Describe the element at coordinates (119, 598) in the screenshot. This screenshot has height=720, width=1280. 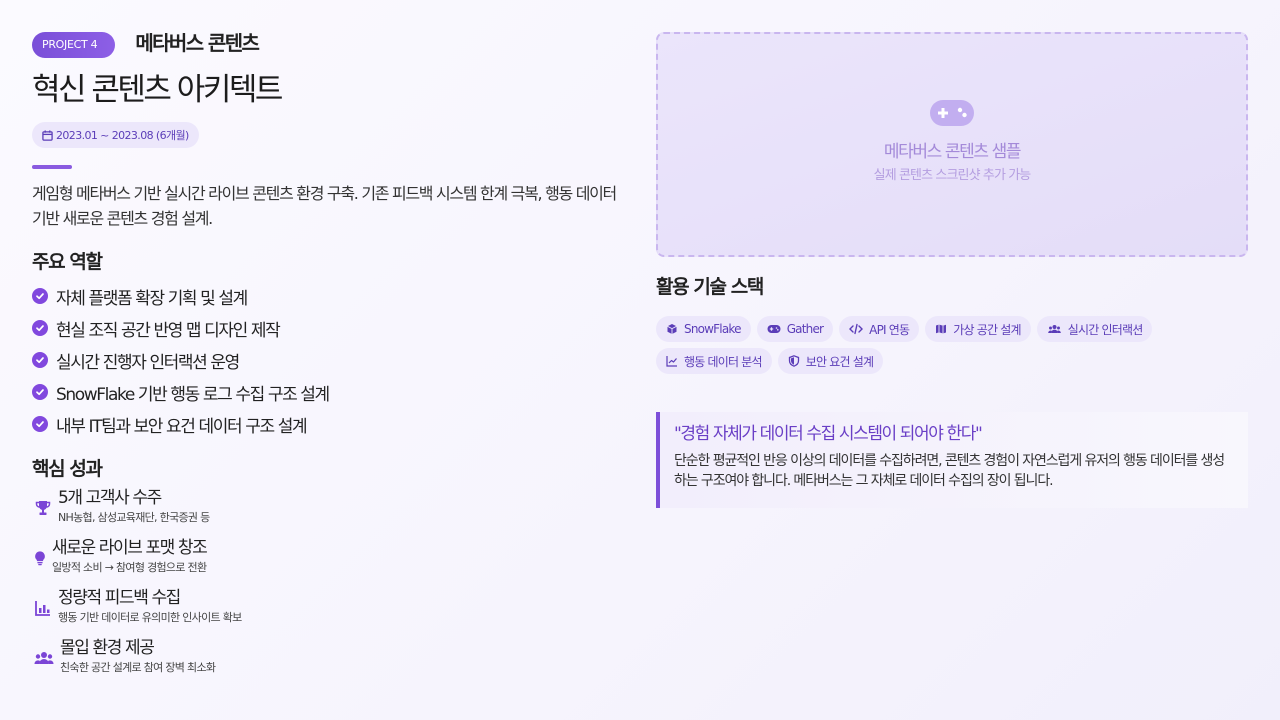
I see `achievement-title: 정량적 피드백 수집` at that location.